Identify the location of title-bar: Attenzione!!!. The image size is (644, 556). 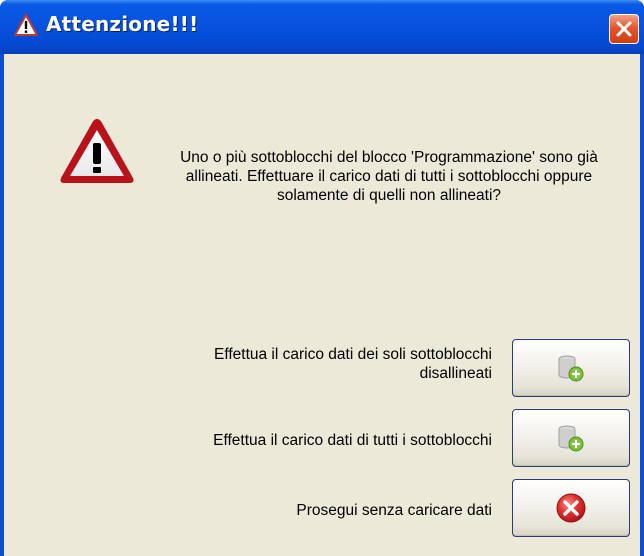
(322, 27).